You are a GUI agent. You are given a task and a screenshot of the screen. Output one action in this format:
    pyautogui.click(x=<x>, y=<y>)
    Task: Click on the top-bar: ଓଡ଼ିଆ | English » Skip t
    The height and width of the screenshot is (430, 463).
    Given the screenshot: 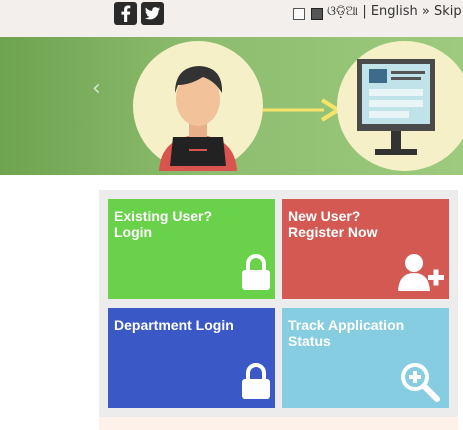 What is the action you would take?
    pyautogui.click(x=231, y=18)
    